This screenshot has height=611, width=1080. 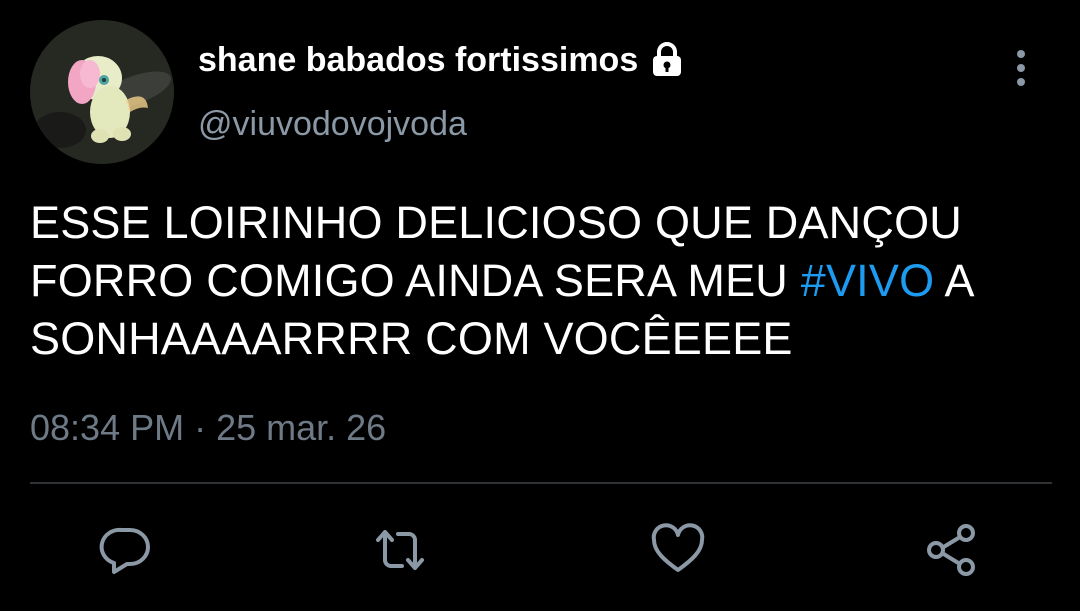 What do you see at coordinates (496, 222) in the screenshot?
I see `tweet-text-line-1: ESSE LOIRINHO DELICIOSO QUE DANÇOU` at bounding box center [496, 222].